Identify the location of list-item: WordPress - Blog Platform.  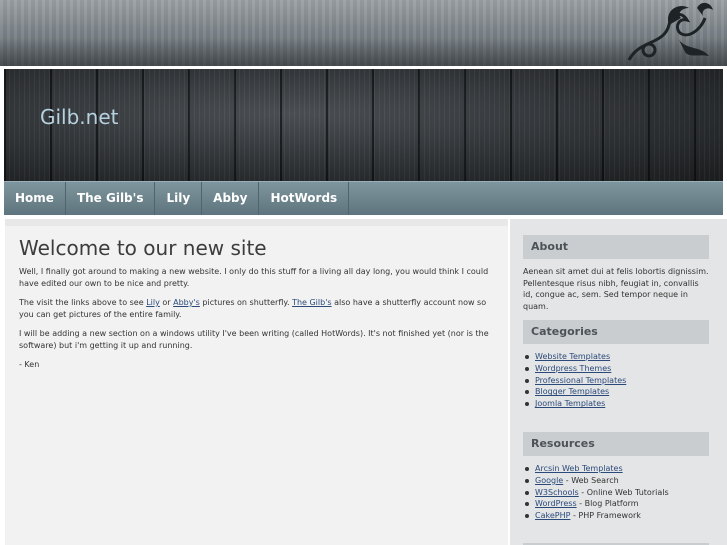
(616, 504).